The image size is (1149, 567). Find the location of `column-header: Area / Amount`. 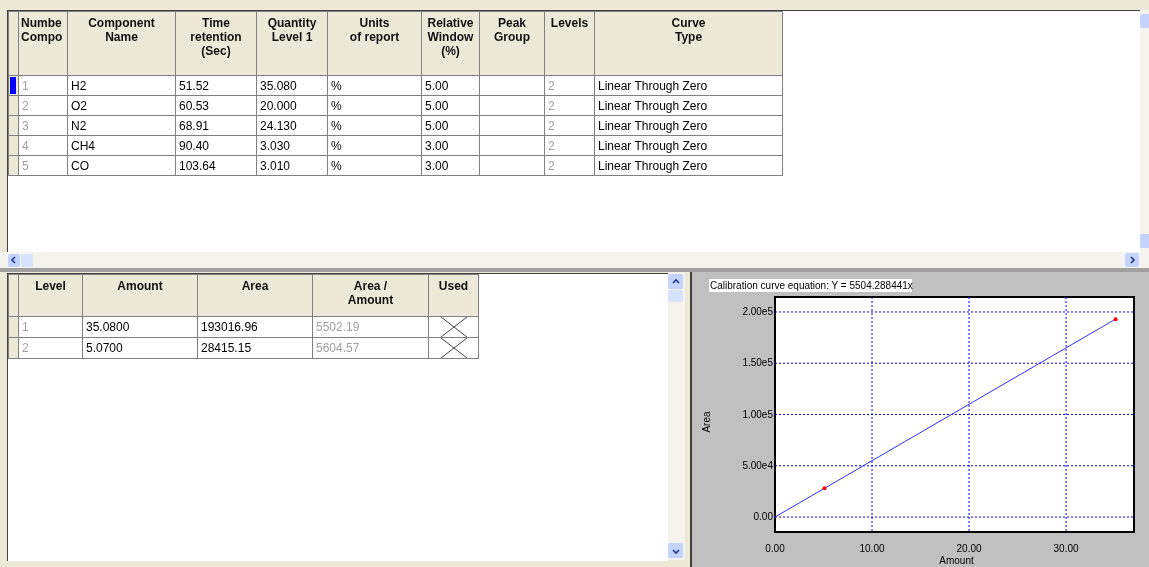

column-header: Area / Amount is located at coordinates (370, 295).